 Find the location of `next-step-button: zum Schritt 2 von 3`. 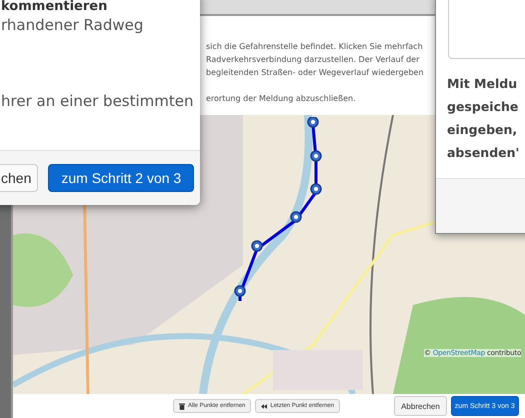

next-step-button: zum Schritt 2 von 3 is located at coordinates (121, 178).